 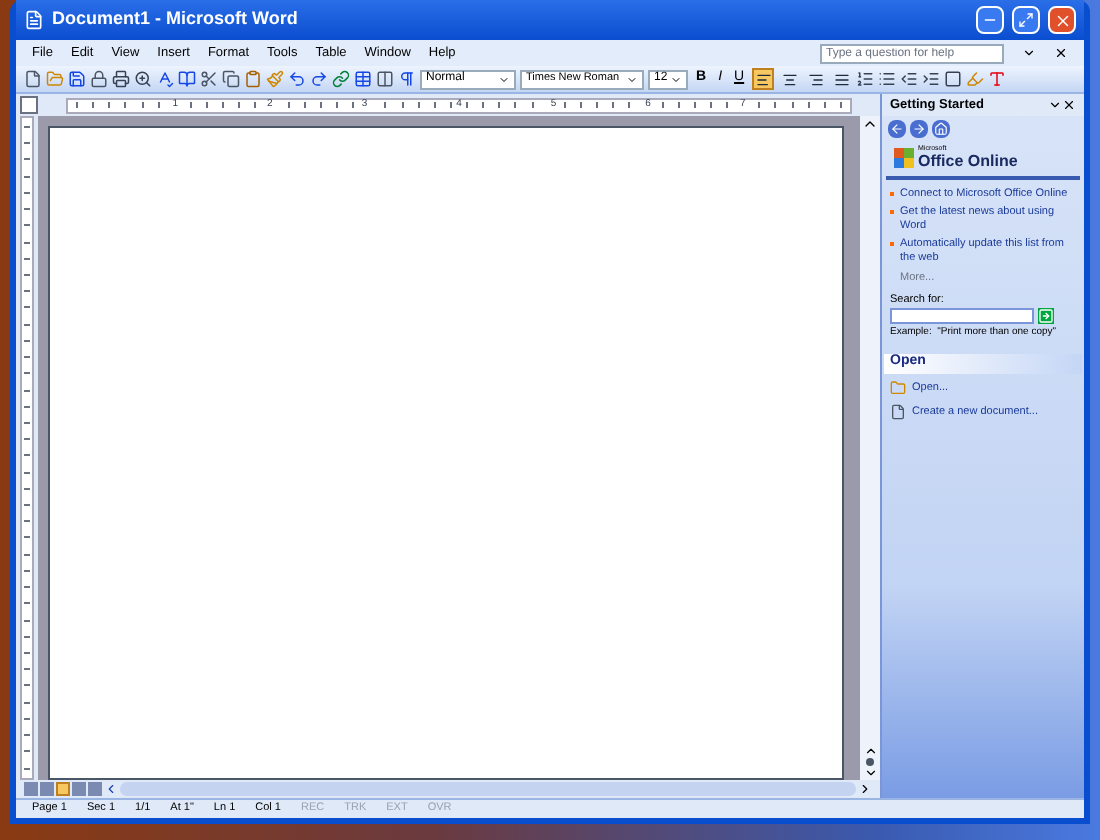 I want to click on undo-icon, so click(x=297, y=79).